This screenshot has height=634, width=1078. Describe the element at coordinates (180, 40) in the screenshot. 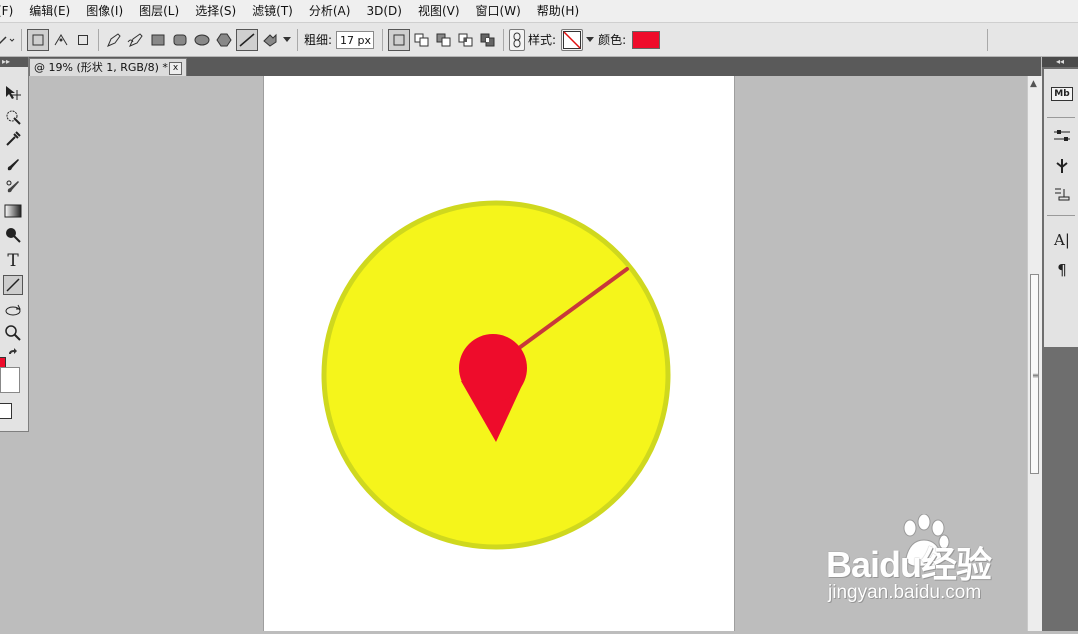

I see `rounded-rectangle-icon` at that location.